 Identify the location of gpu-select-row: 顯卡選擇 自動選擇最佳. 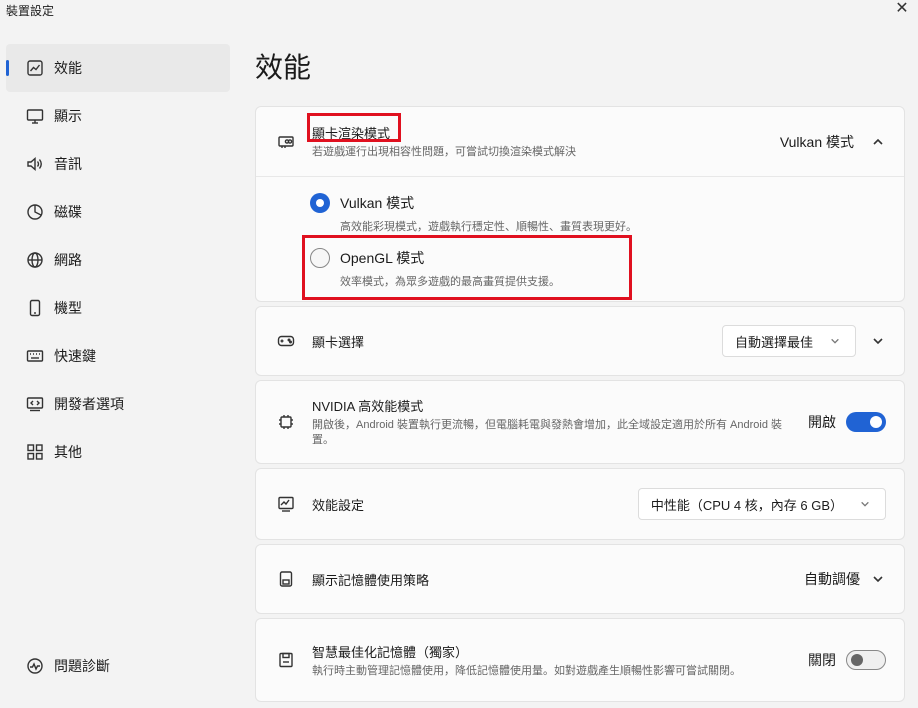
(580, 341).